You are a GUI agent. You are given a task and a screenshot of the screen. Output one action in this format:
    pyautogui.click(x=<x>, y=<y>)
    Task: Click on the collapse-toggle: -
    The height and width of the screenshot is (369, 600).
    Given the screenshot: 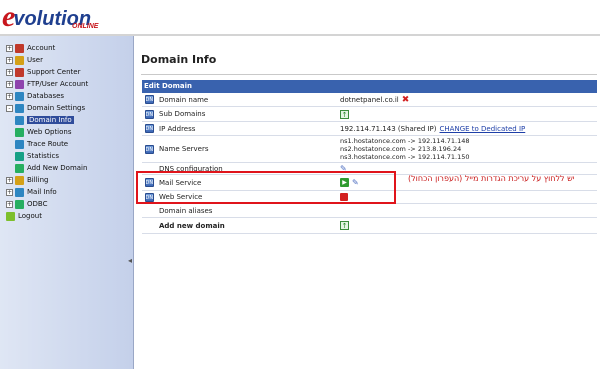 What is the action you would take?
    pyautogui.click(x=9, y=108)
    